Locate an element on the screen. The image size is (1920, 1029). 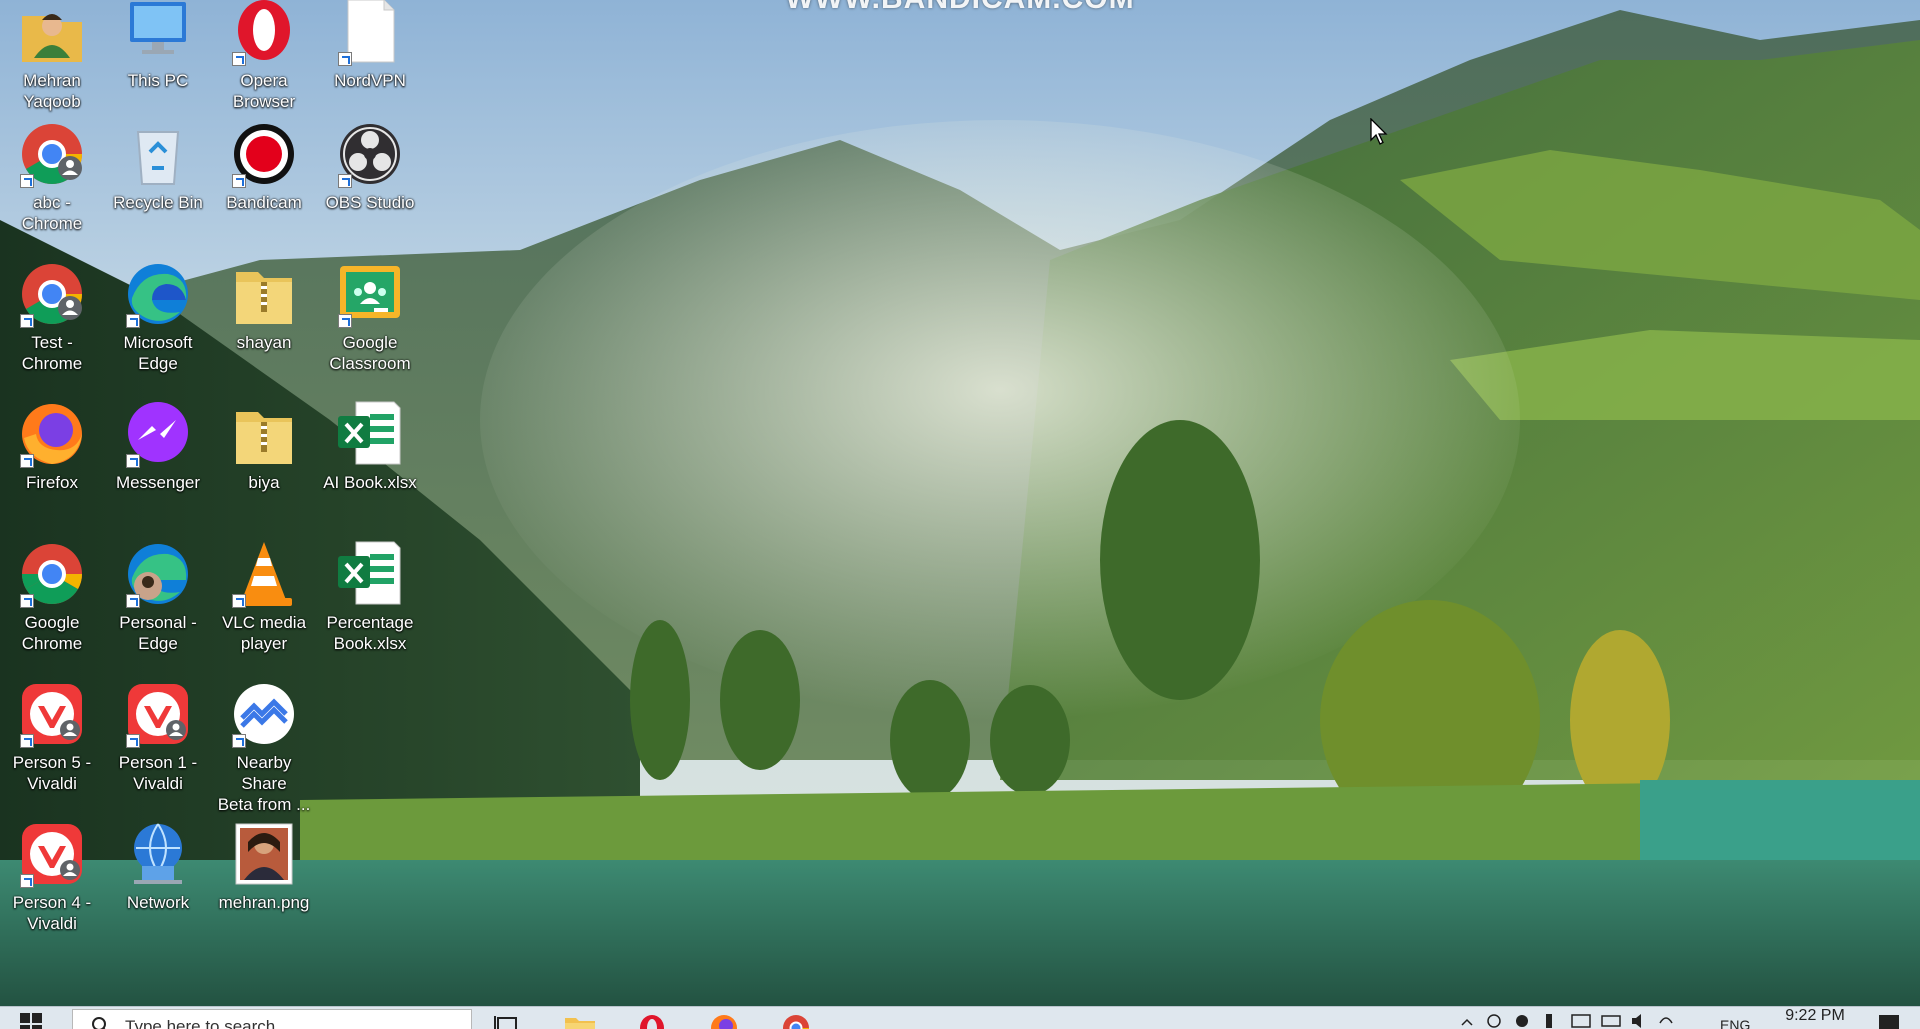
desktop-icon-shayan: shayan is located at coordinates (264, 316).